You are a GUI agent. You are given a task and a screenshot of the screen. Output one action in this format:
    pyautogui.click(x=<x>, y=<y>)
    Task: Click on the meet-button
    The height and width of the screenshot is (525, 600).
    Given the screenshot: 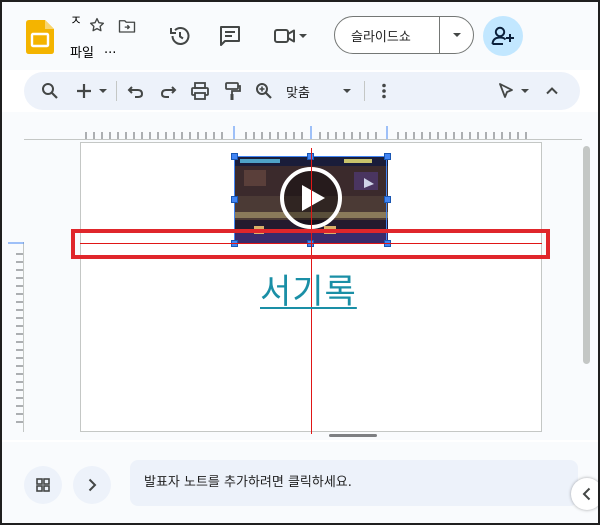 What is the action you would take?
    pyautogui.click(x=291, y=36)
    